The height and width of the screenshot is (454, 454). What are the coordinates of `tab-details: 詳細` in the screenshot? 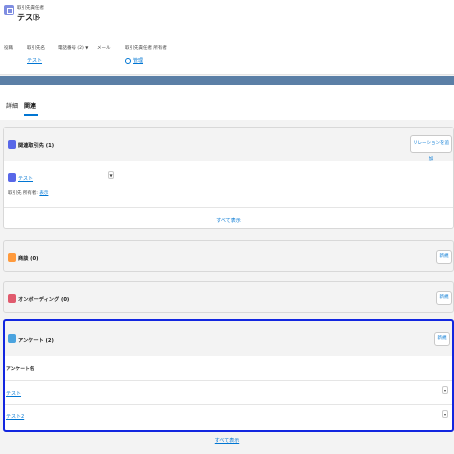 It's located at (12, 105).